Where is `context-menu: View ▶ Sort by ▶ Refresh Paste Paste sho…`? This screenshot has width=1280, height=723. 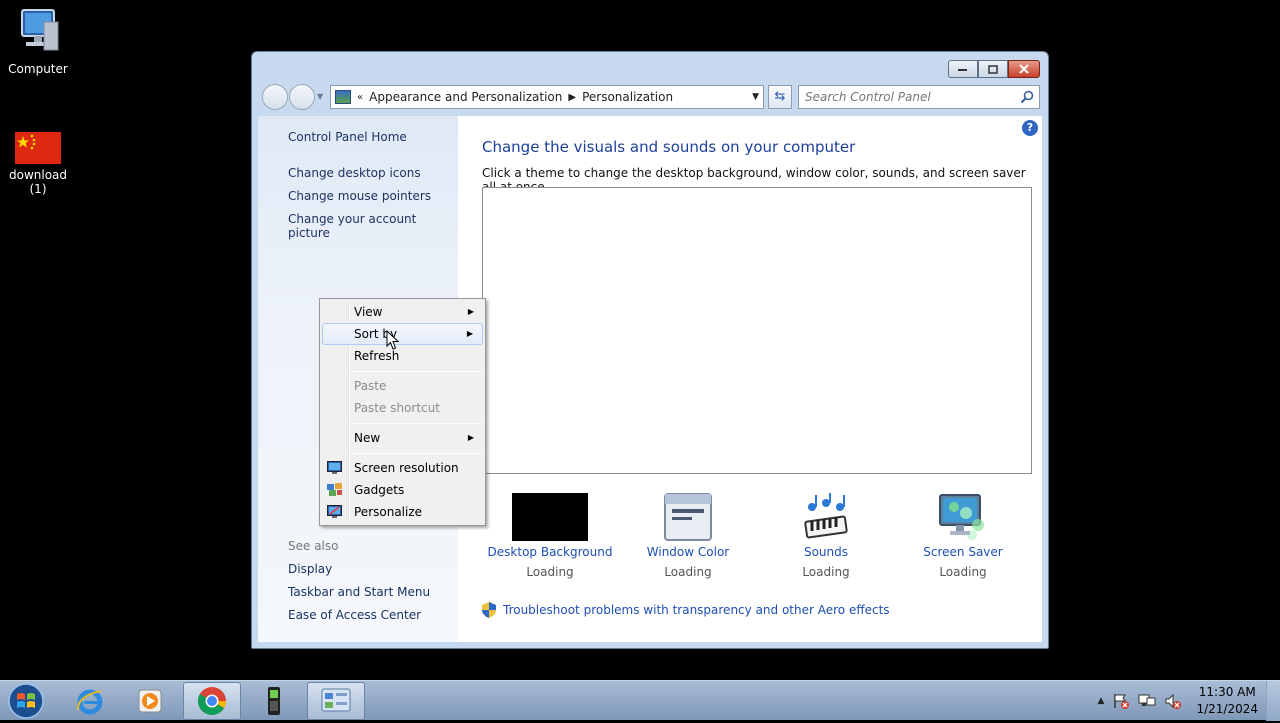 context-menu: View ▶ Sort by ▶ Refresh Paste Paste sho… is located at coordinates (402, 412).